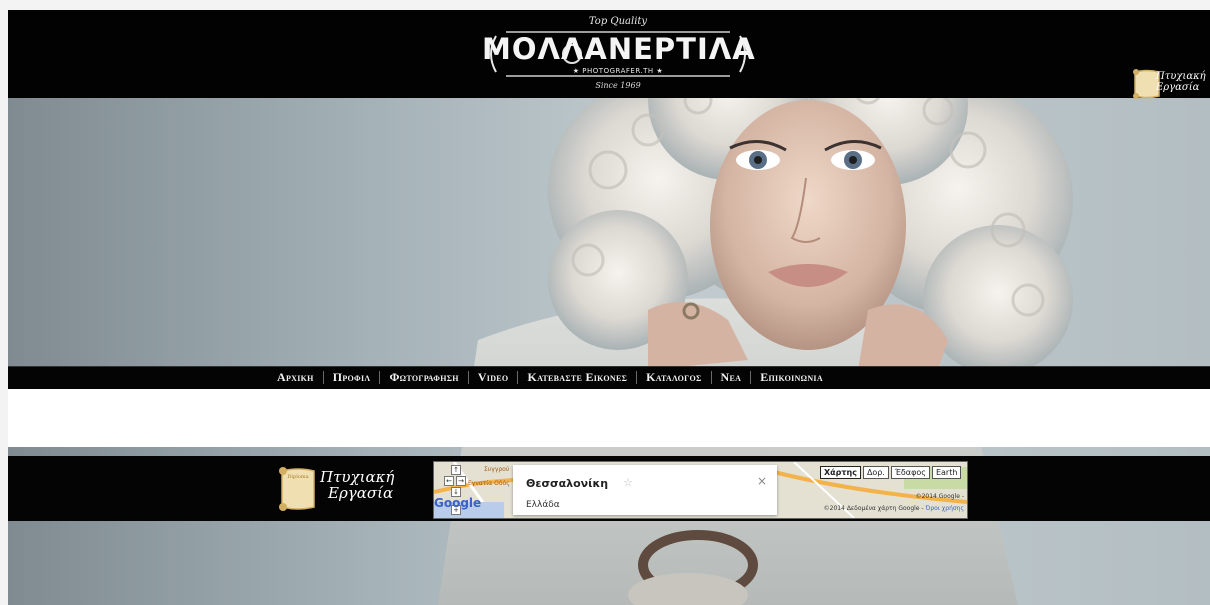  I want to click on map-type-map: Χάρτης, so click(840, 472).